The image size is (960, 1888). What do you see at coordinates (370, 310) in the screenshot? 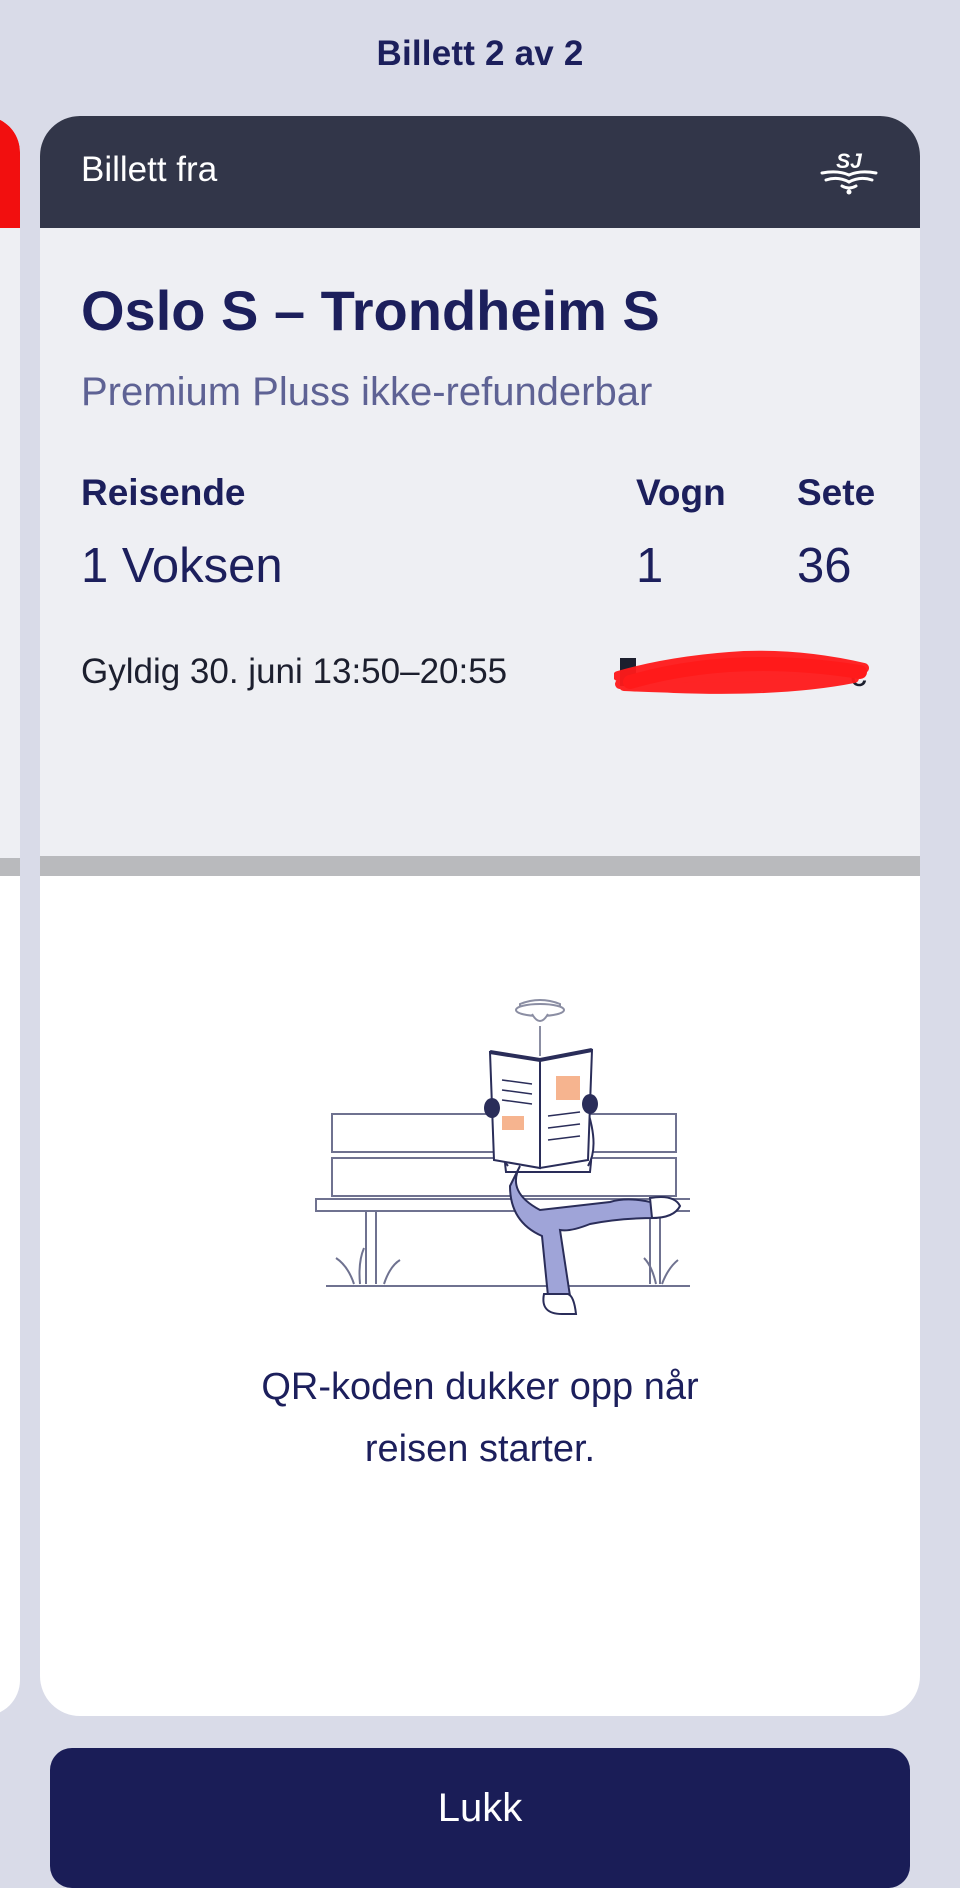
I see `route-title: Oslo S – Trondheim S` at bounding box center [370, 310].